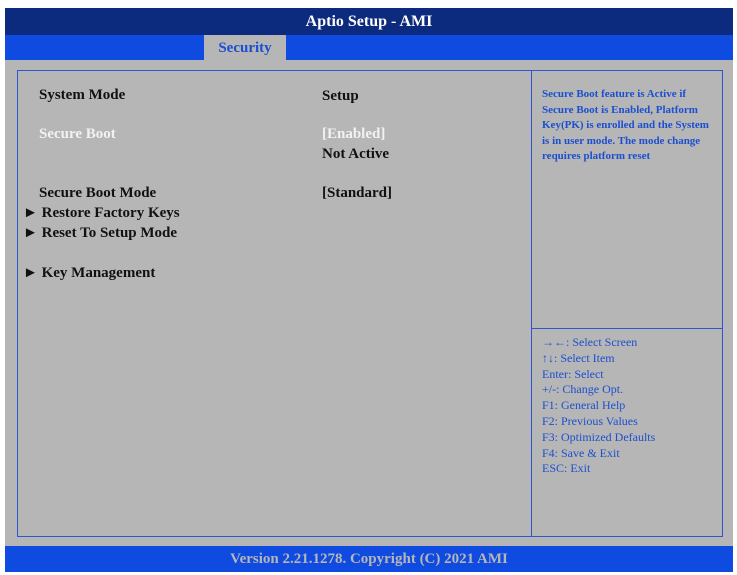  I want to click on tab-security: Security, so click(245, 47).